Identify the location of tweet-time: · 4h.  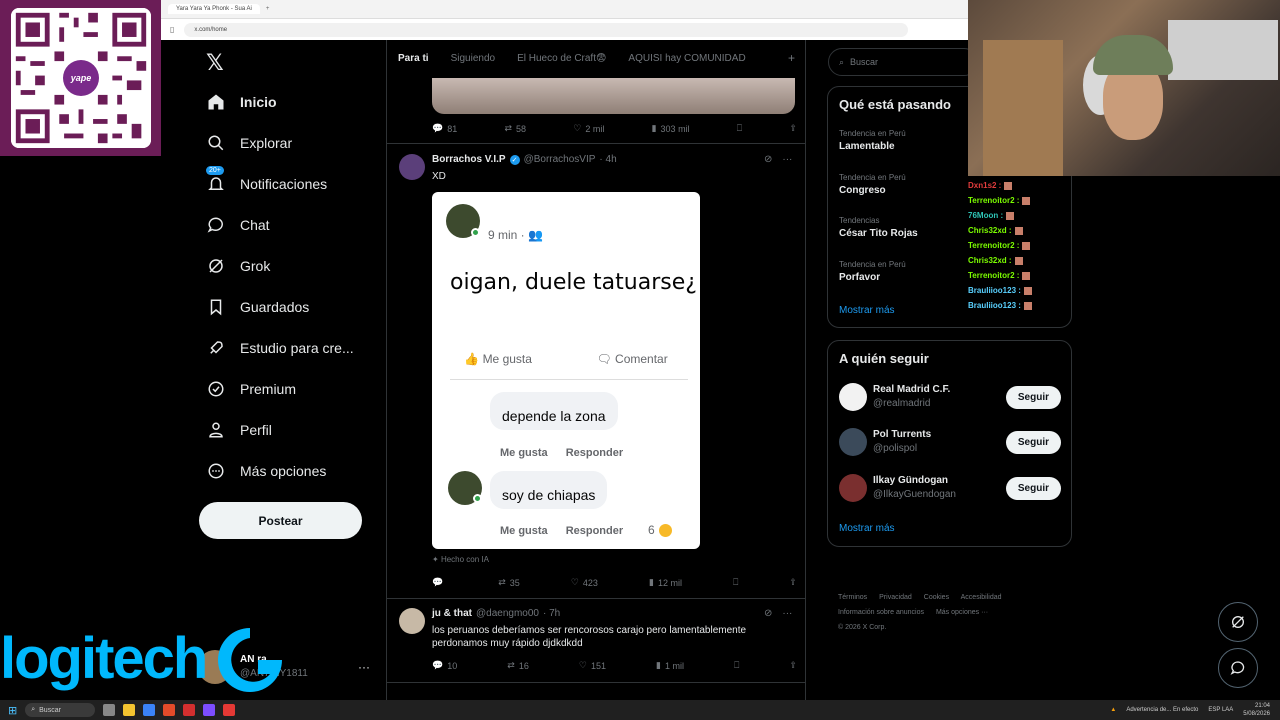
(607, 159).